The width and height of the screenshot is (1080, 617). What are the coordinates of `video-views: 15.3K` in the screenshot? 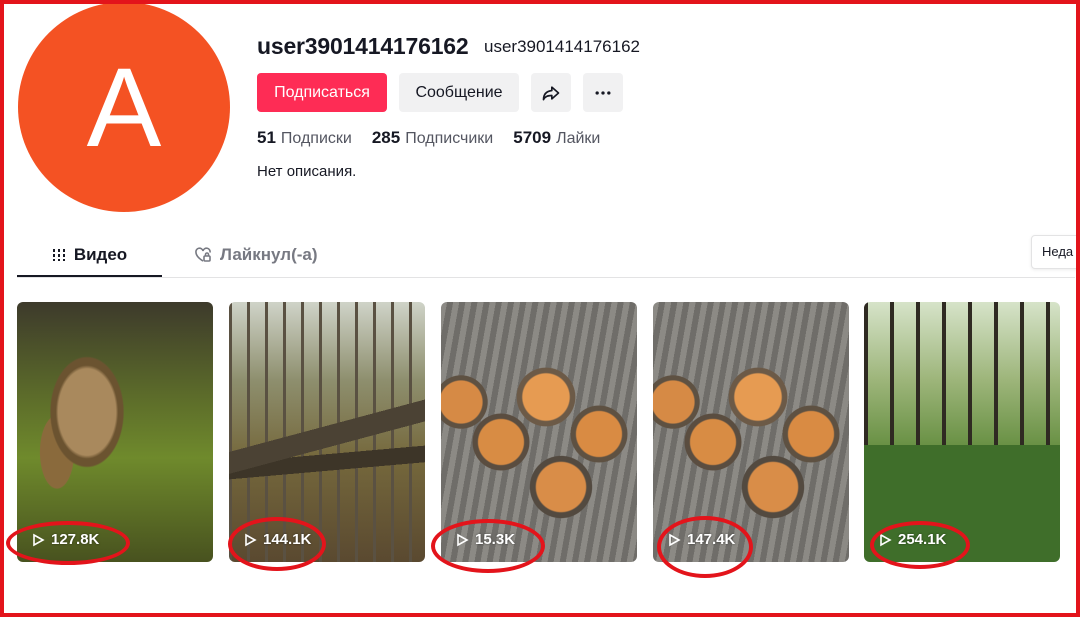 It's located at (485, 539).